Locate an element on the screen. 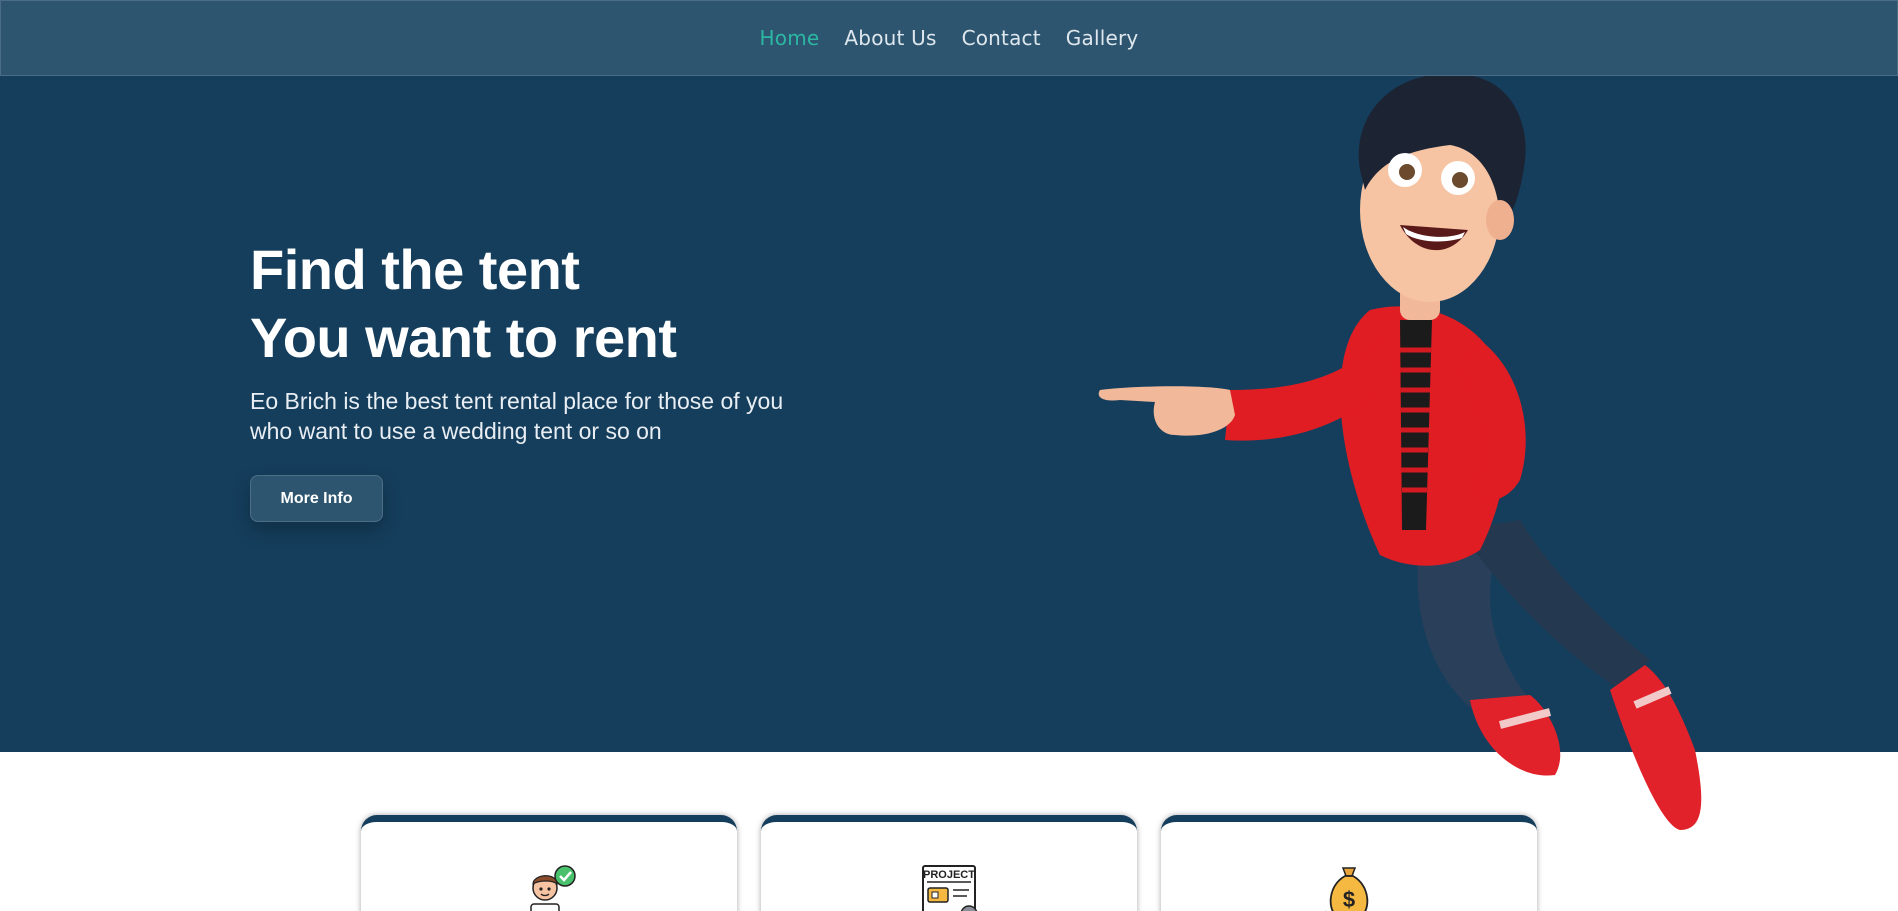  project-document-icon: PROJECT is located at coordinates (950, 888).